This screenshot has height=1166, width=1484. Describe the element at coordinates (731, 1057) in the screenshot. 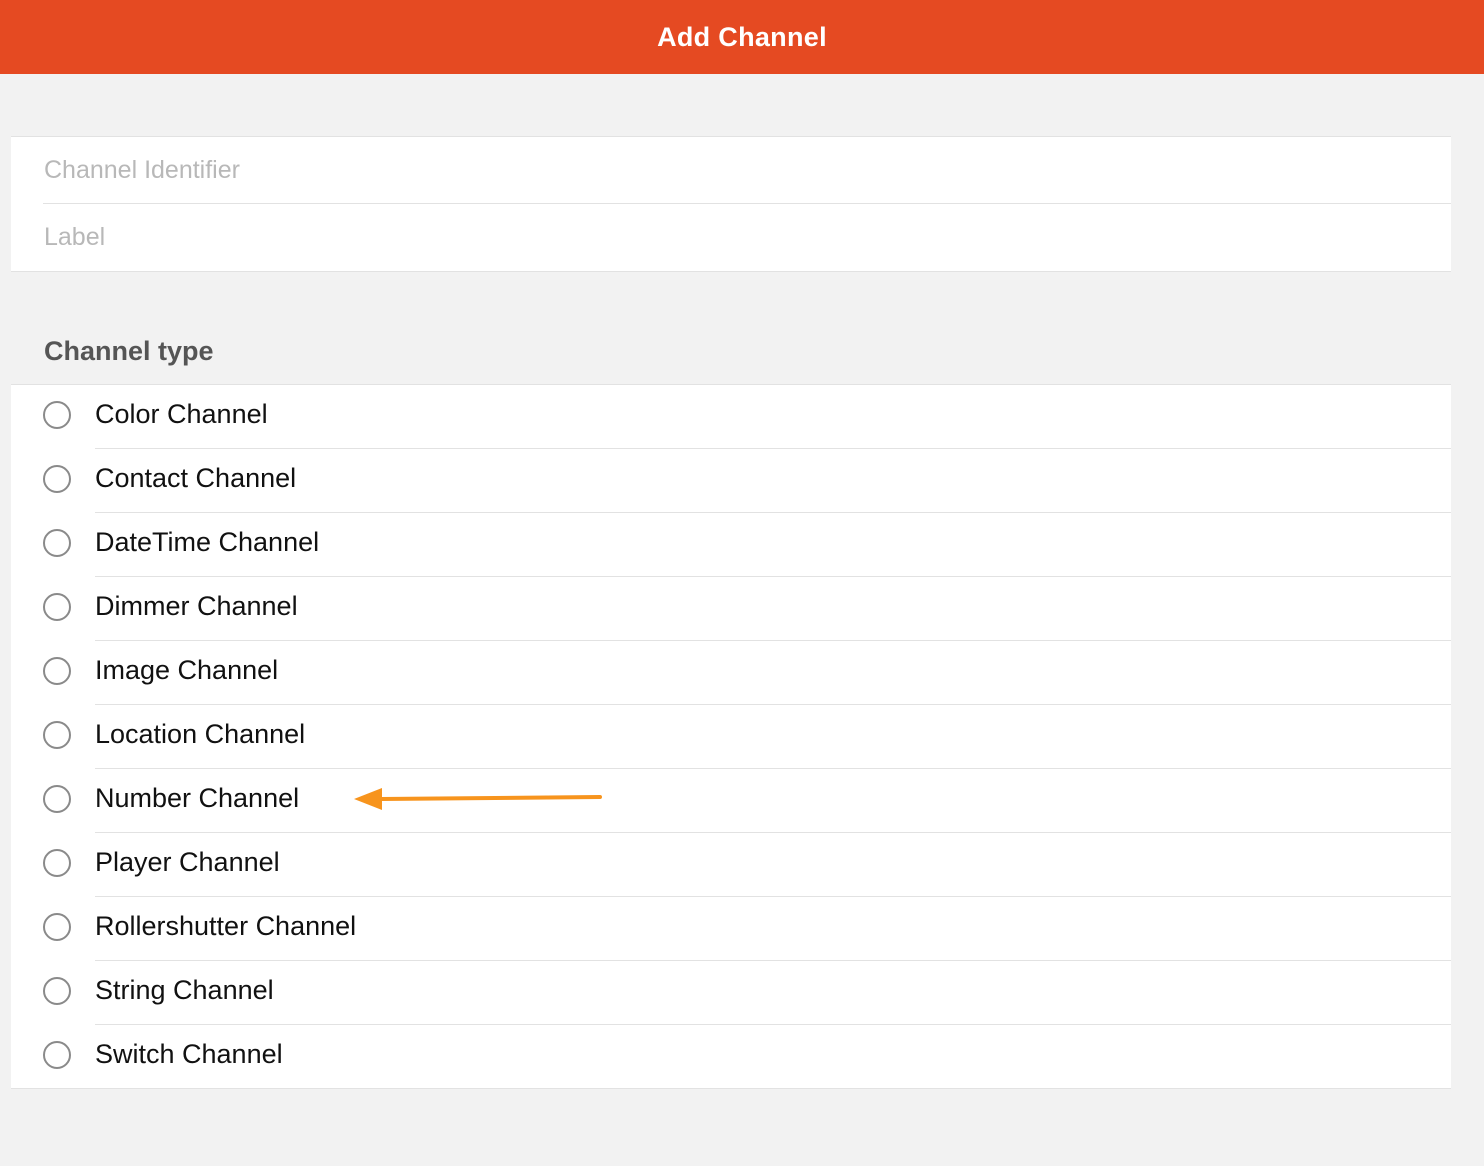

I see `option-switch-channel: Switch Channel` at that location.